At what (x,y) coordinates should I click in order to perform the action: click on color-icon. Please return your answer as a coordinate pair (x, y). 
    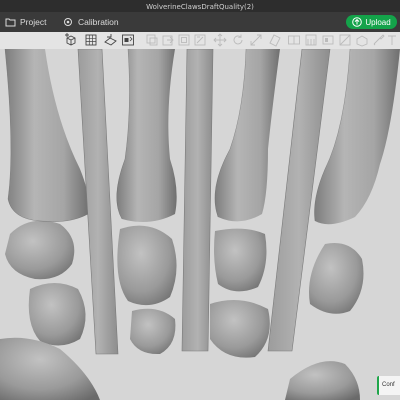
    Looking at the image, I should click on (345, 40).